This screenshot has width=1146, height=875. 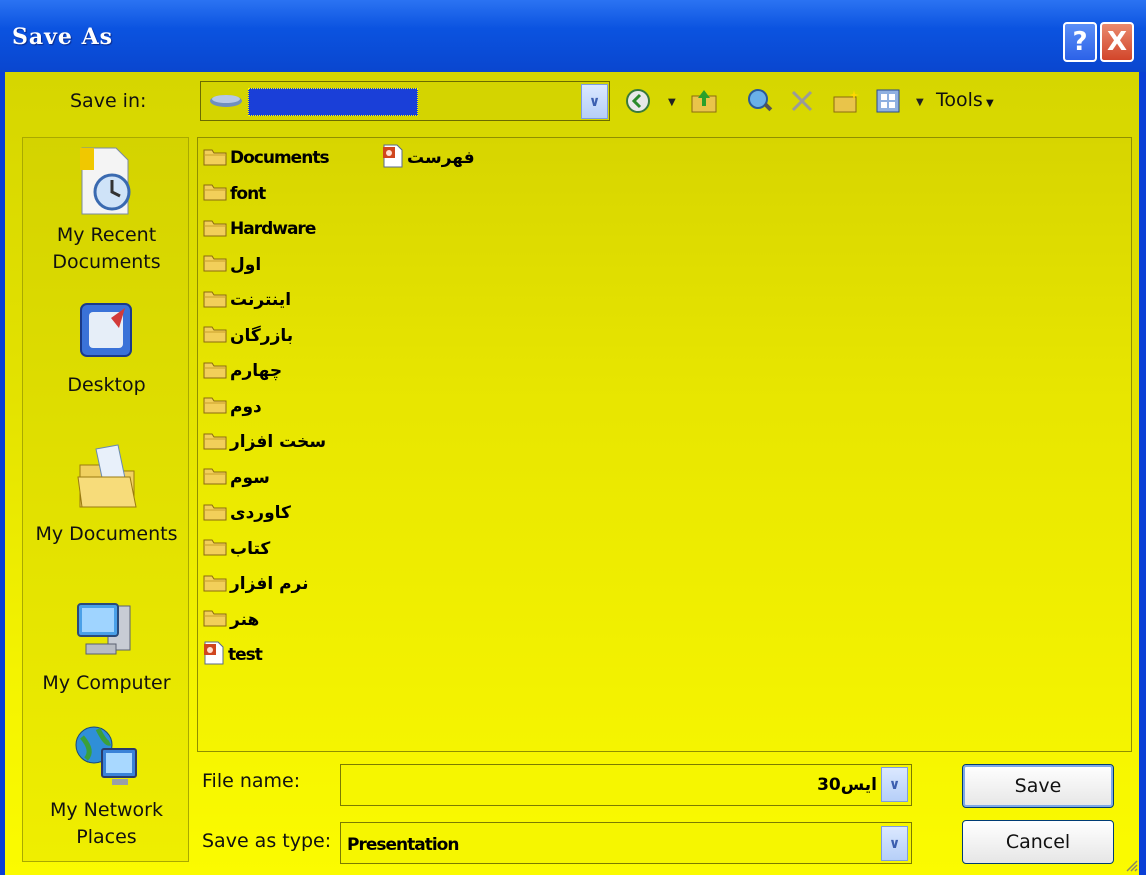 I want to click on views-button, so click(x=888, y=101).